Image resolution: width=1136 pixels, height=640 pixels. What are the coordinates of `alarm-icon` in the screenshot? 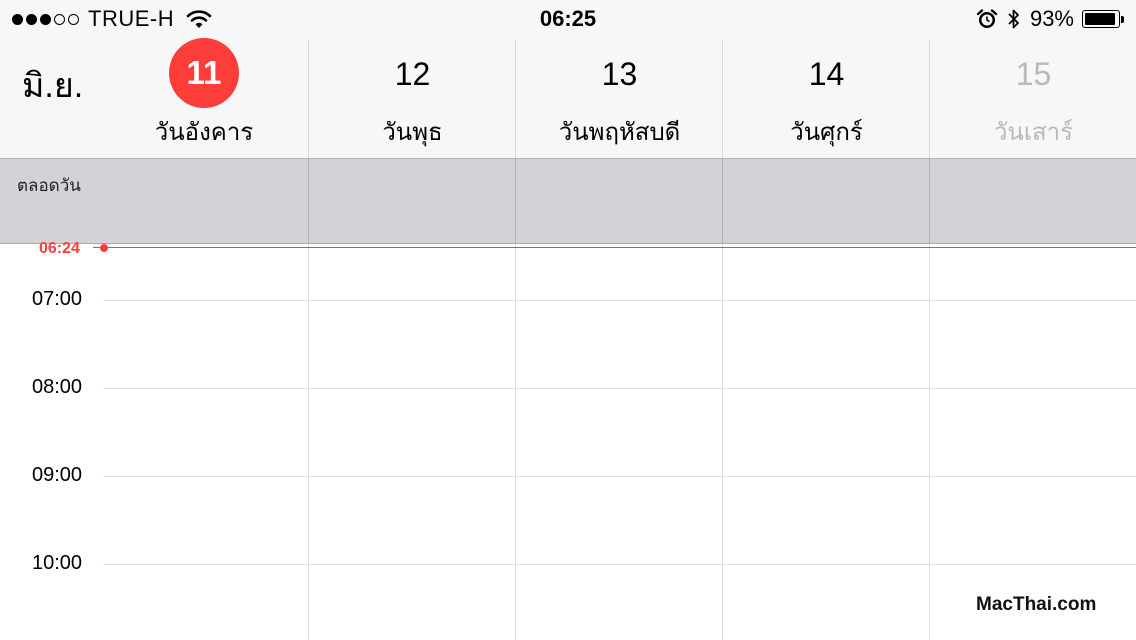 It's located at (987, 18).